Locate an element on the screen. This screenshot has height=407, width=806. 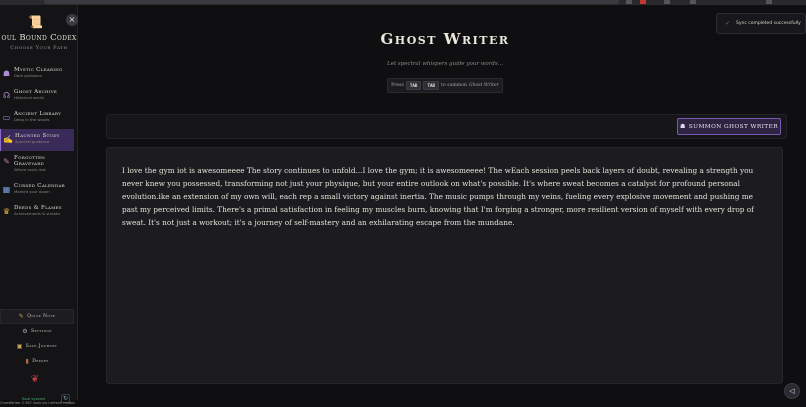
altar-icon: ☗ is located at coordinates (6, 73).